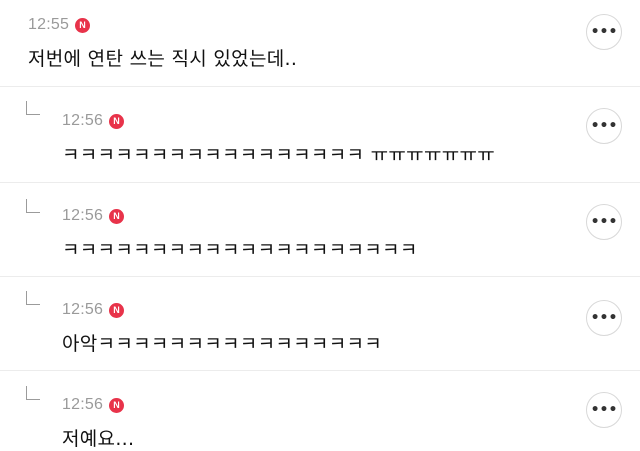 This screenshot has width=640, height=451. I want to click on comment-meta: 12:55 N, so click(59, 25).